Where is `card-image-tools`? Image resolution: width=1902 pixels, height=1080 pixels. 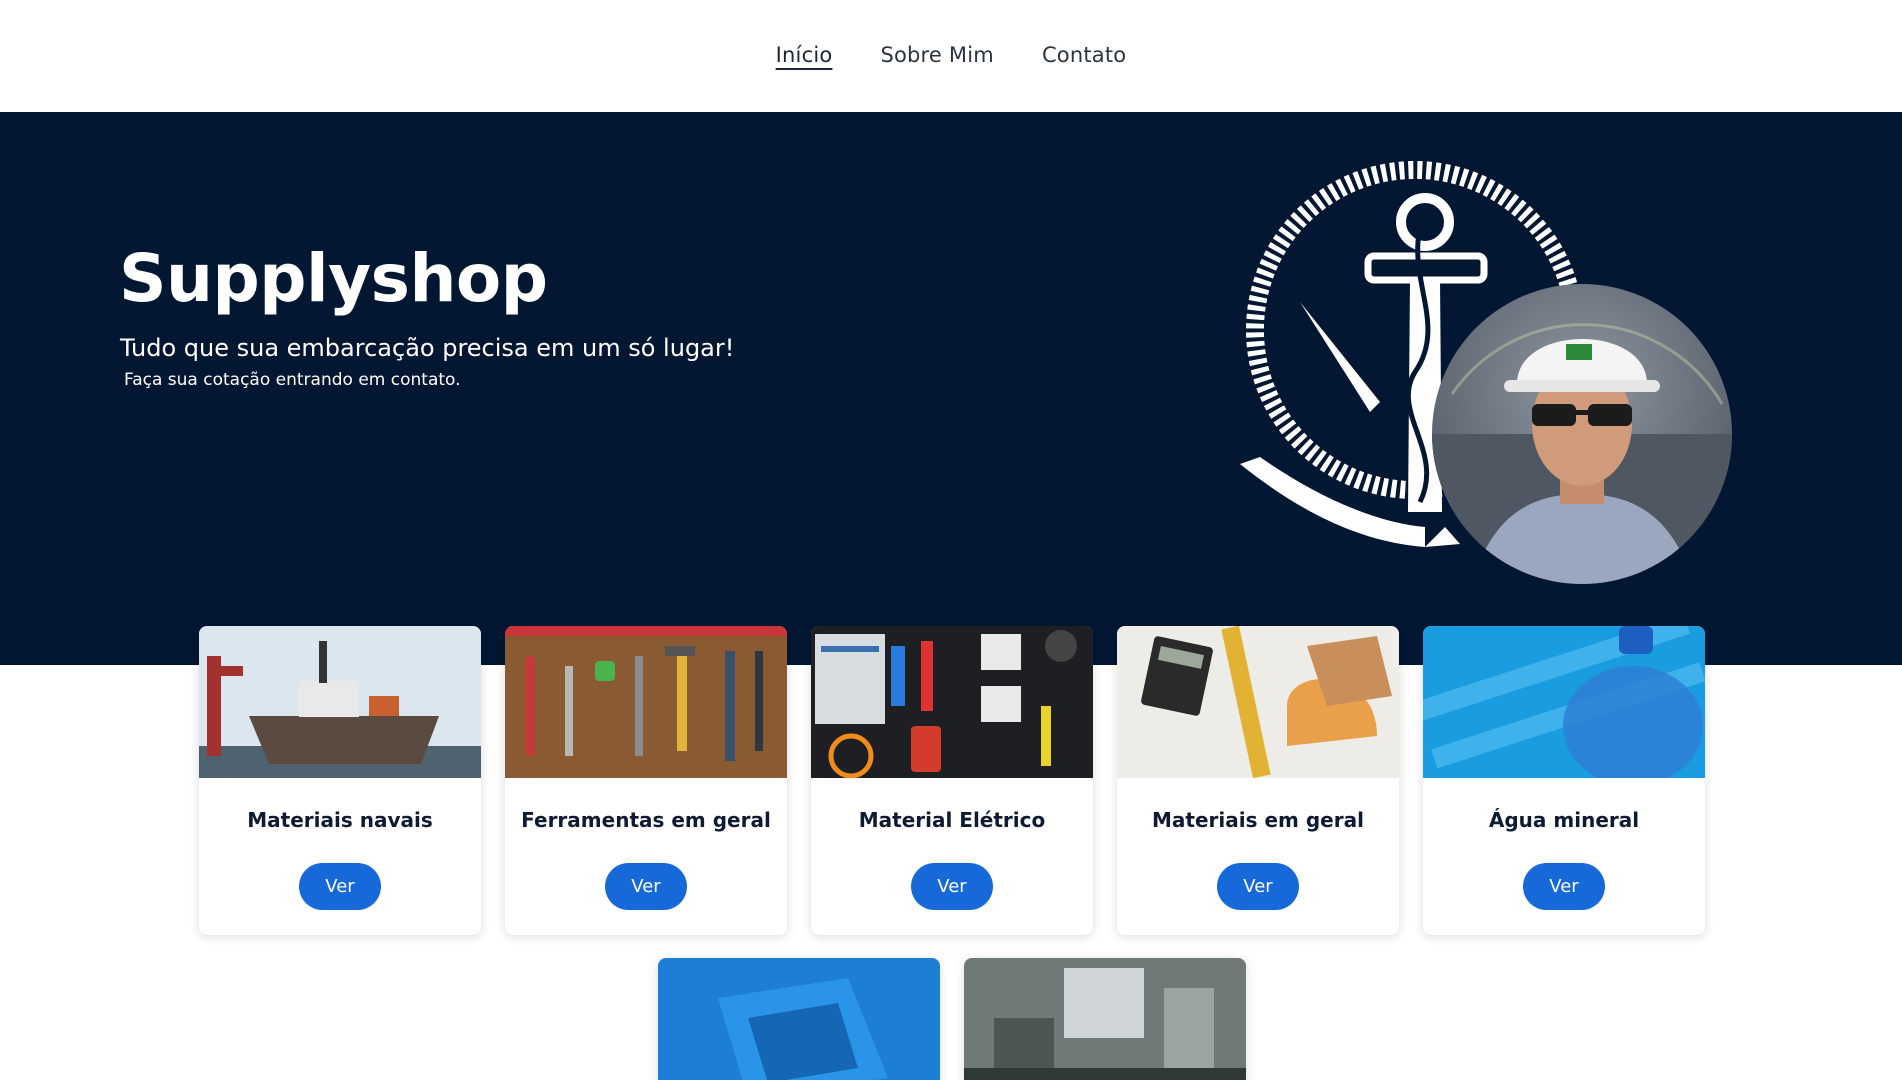 card-image-tools is located at coordinates (646, 702).